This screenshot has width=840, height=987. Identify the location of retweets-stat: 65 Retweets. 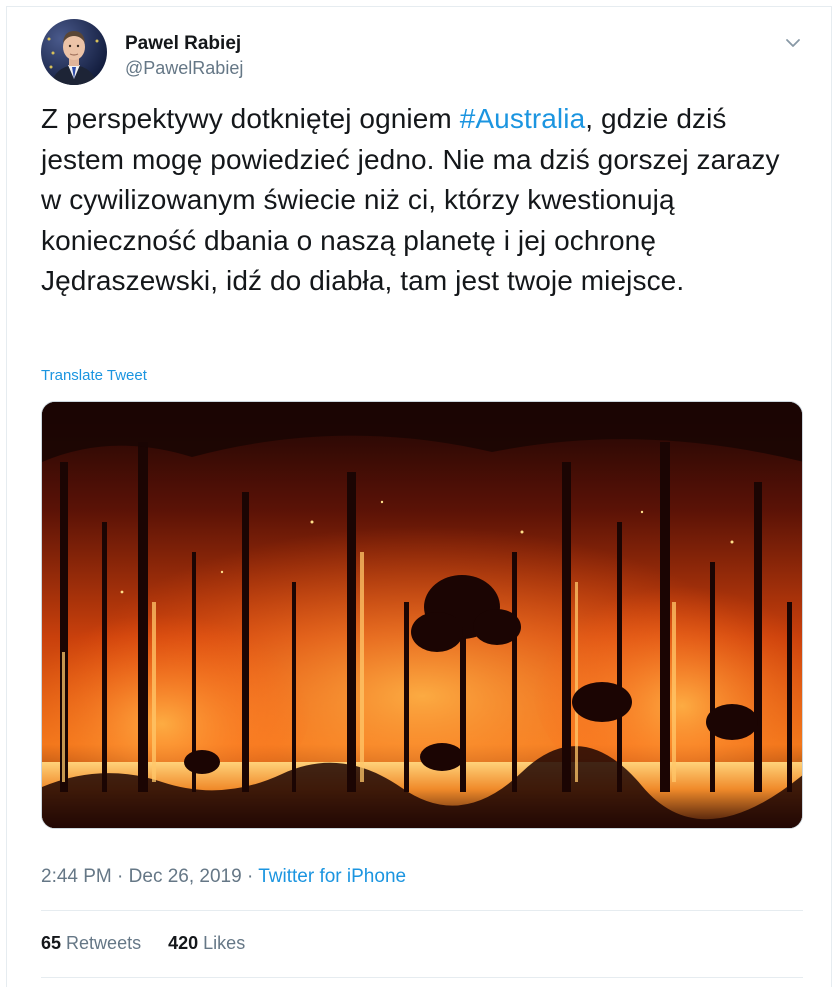
(91, 943).